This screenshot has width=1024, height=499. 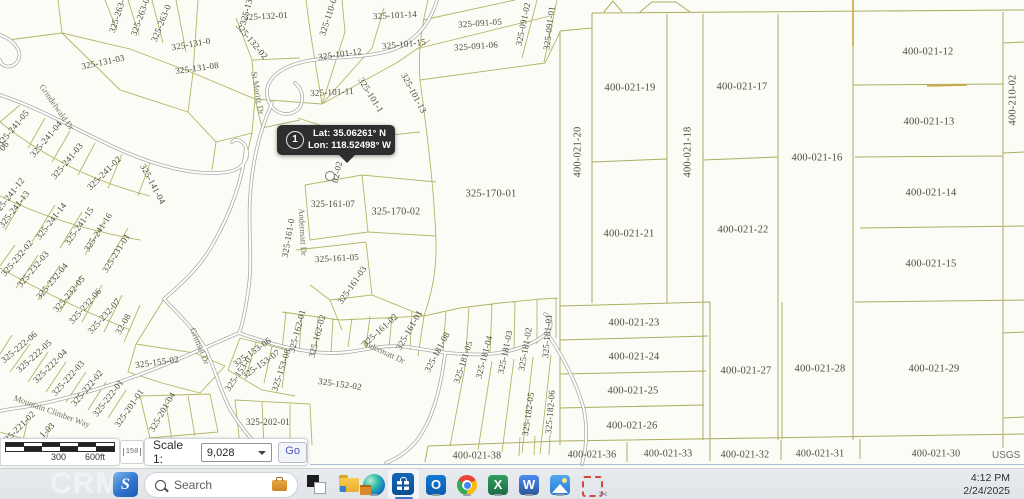 I want to click on tooltip-lat: Lat: 35.06261° N, so click(x=349, y=133).